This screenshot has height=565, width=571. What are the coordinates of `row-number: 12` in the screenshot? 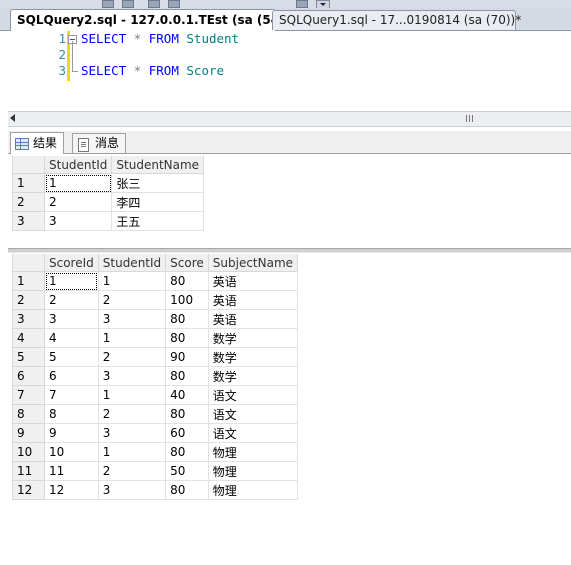 It's located at (28, 490).